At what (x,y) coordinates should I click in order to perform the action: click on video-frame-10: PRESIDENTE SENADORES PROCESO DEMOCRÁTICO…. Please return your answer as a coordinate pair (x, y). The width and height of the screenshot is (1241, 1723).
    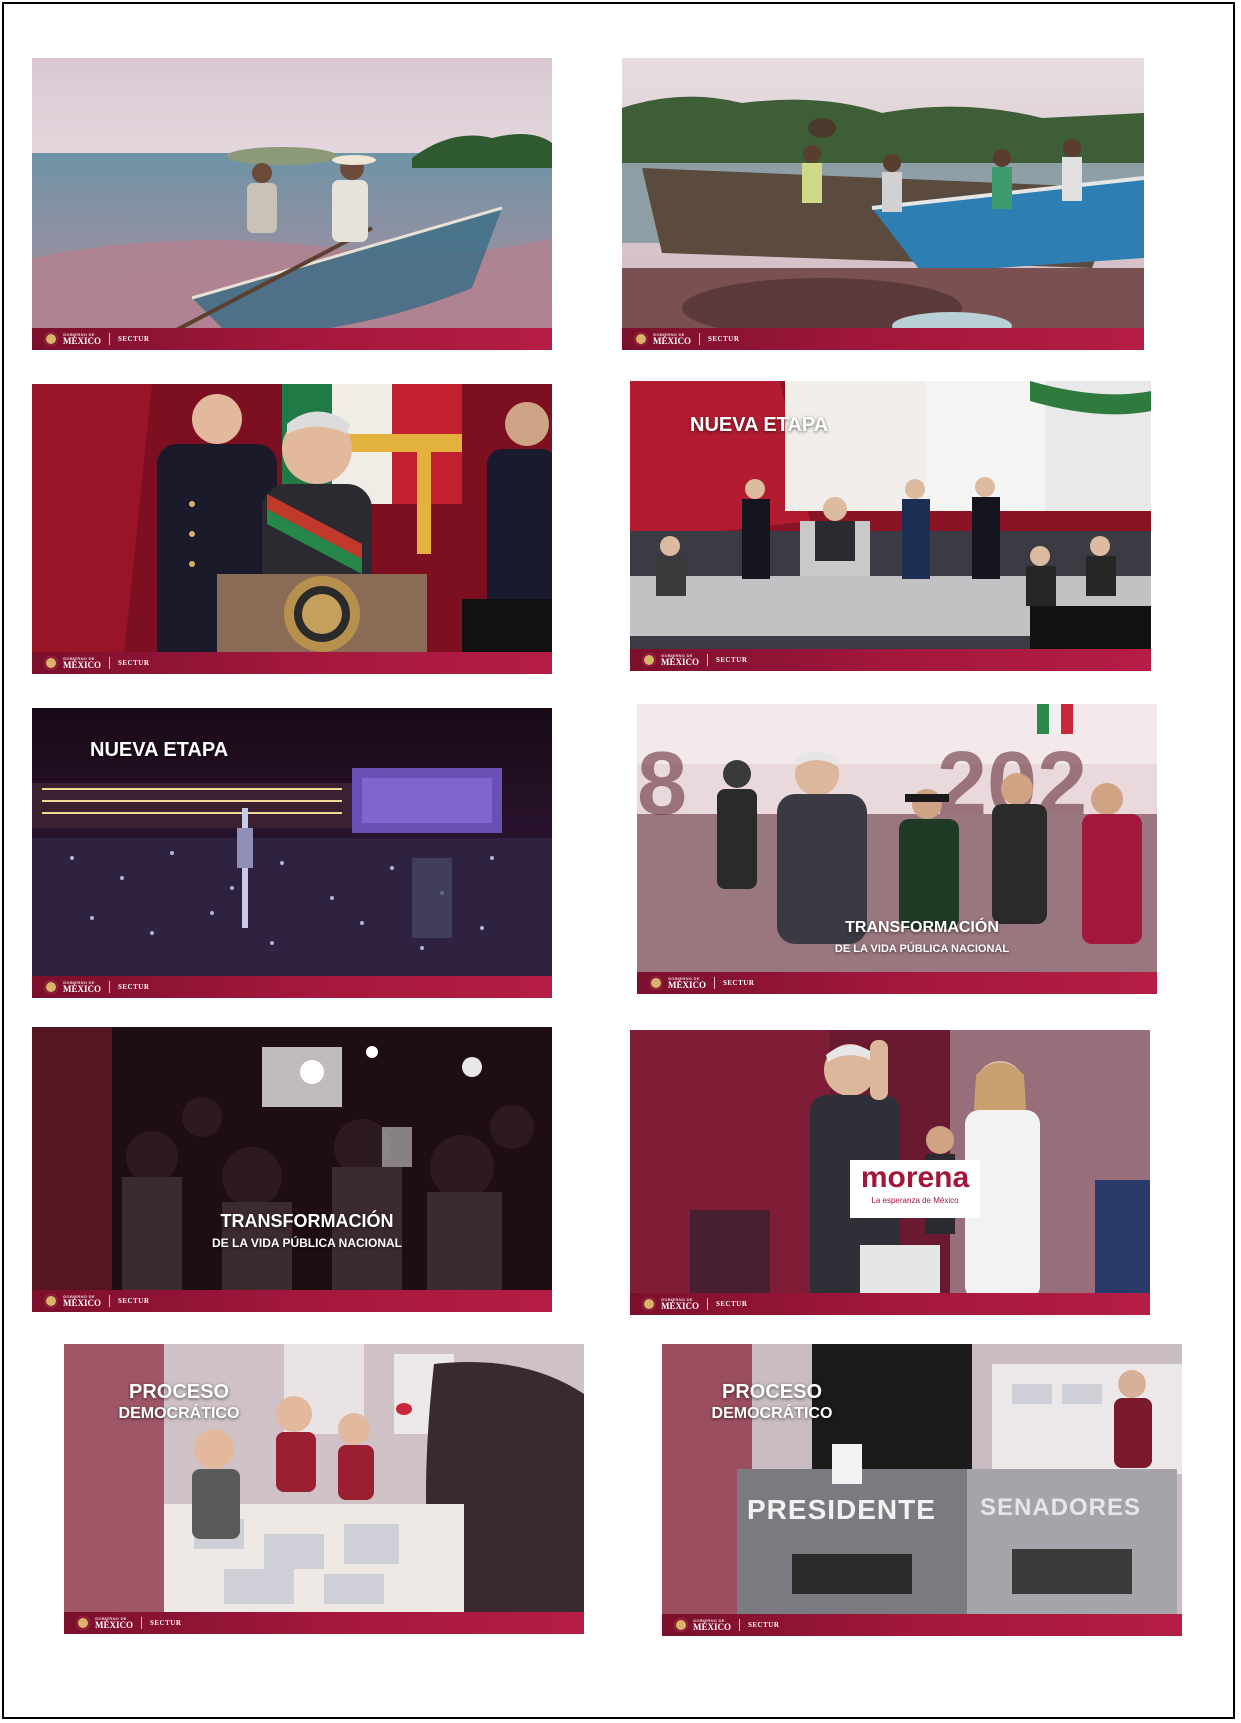
    Looking at the image, I should click on (922, 1490).